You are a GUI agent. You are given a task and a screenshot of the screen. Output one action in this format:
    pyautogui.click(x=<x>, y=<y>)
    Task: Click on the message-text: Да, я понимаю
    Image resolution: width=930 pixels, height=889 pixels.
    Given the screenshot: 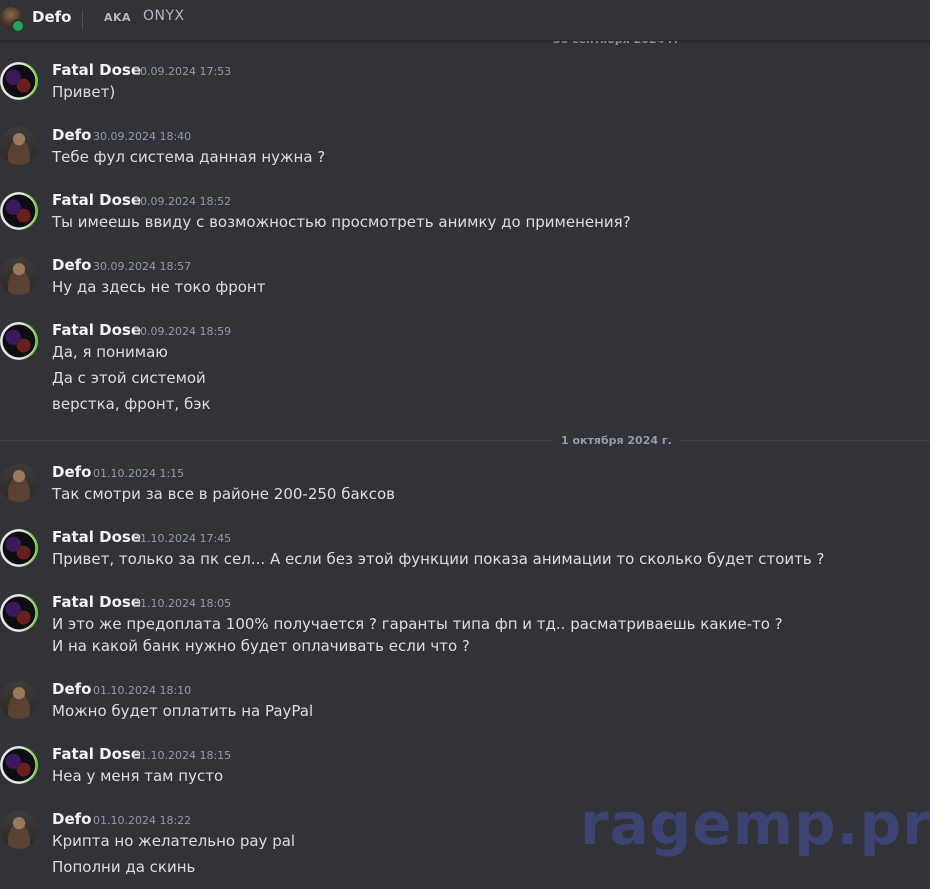 What is the action you would take?
    pyautogui.click(x=110, y=352)
    